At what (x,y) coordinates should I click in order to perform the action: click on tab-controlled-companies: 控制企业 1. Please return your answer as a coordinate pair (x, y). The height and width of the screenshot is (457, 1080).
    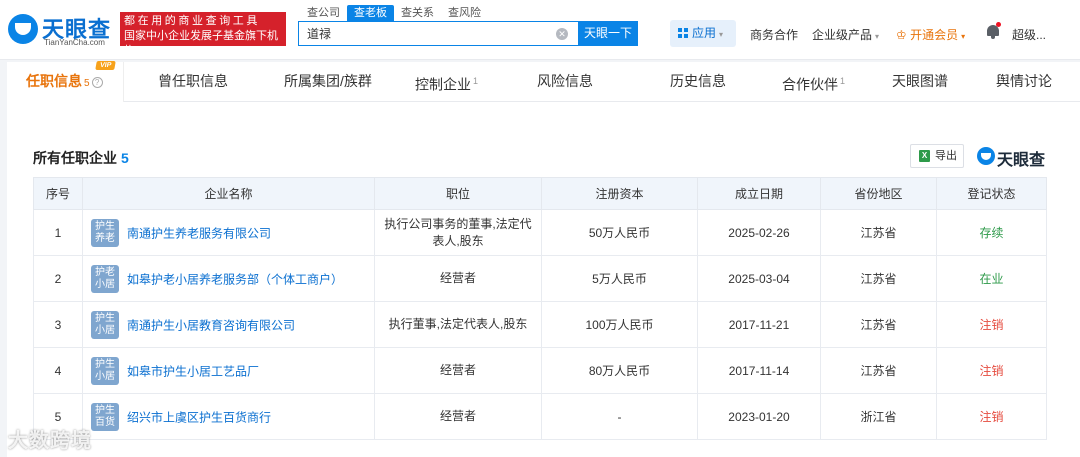
    Looking at the image, I should click on (446, 82).